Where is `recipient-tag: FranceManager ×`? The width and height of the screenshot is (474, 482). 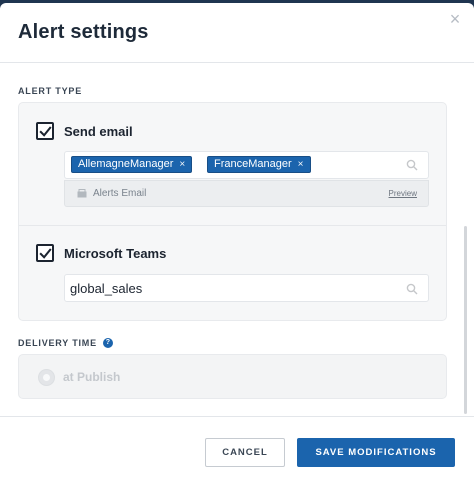 recipient-tag: FranceManager × is located at coordinates (259, 164).